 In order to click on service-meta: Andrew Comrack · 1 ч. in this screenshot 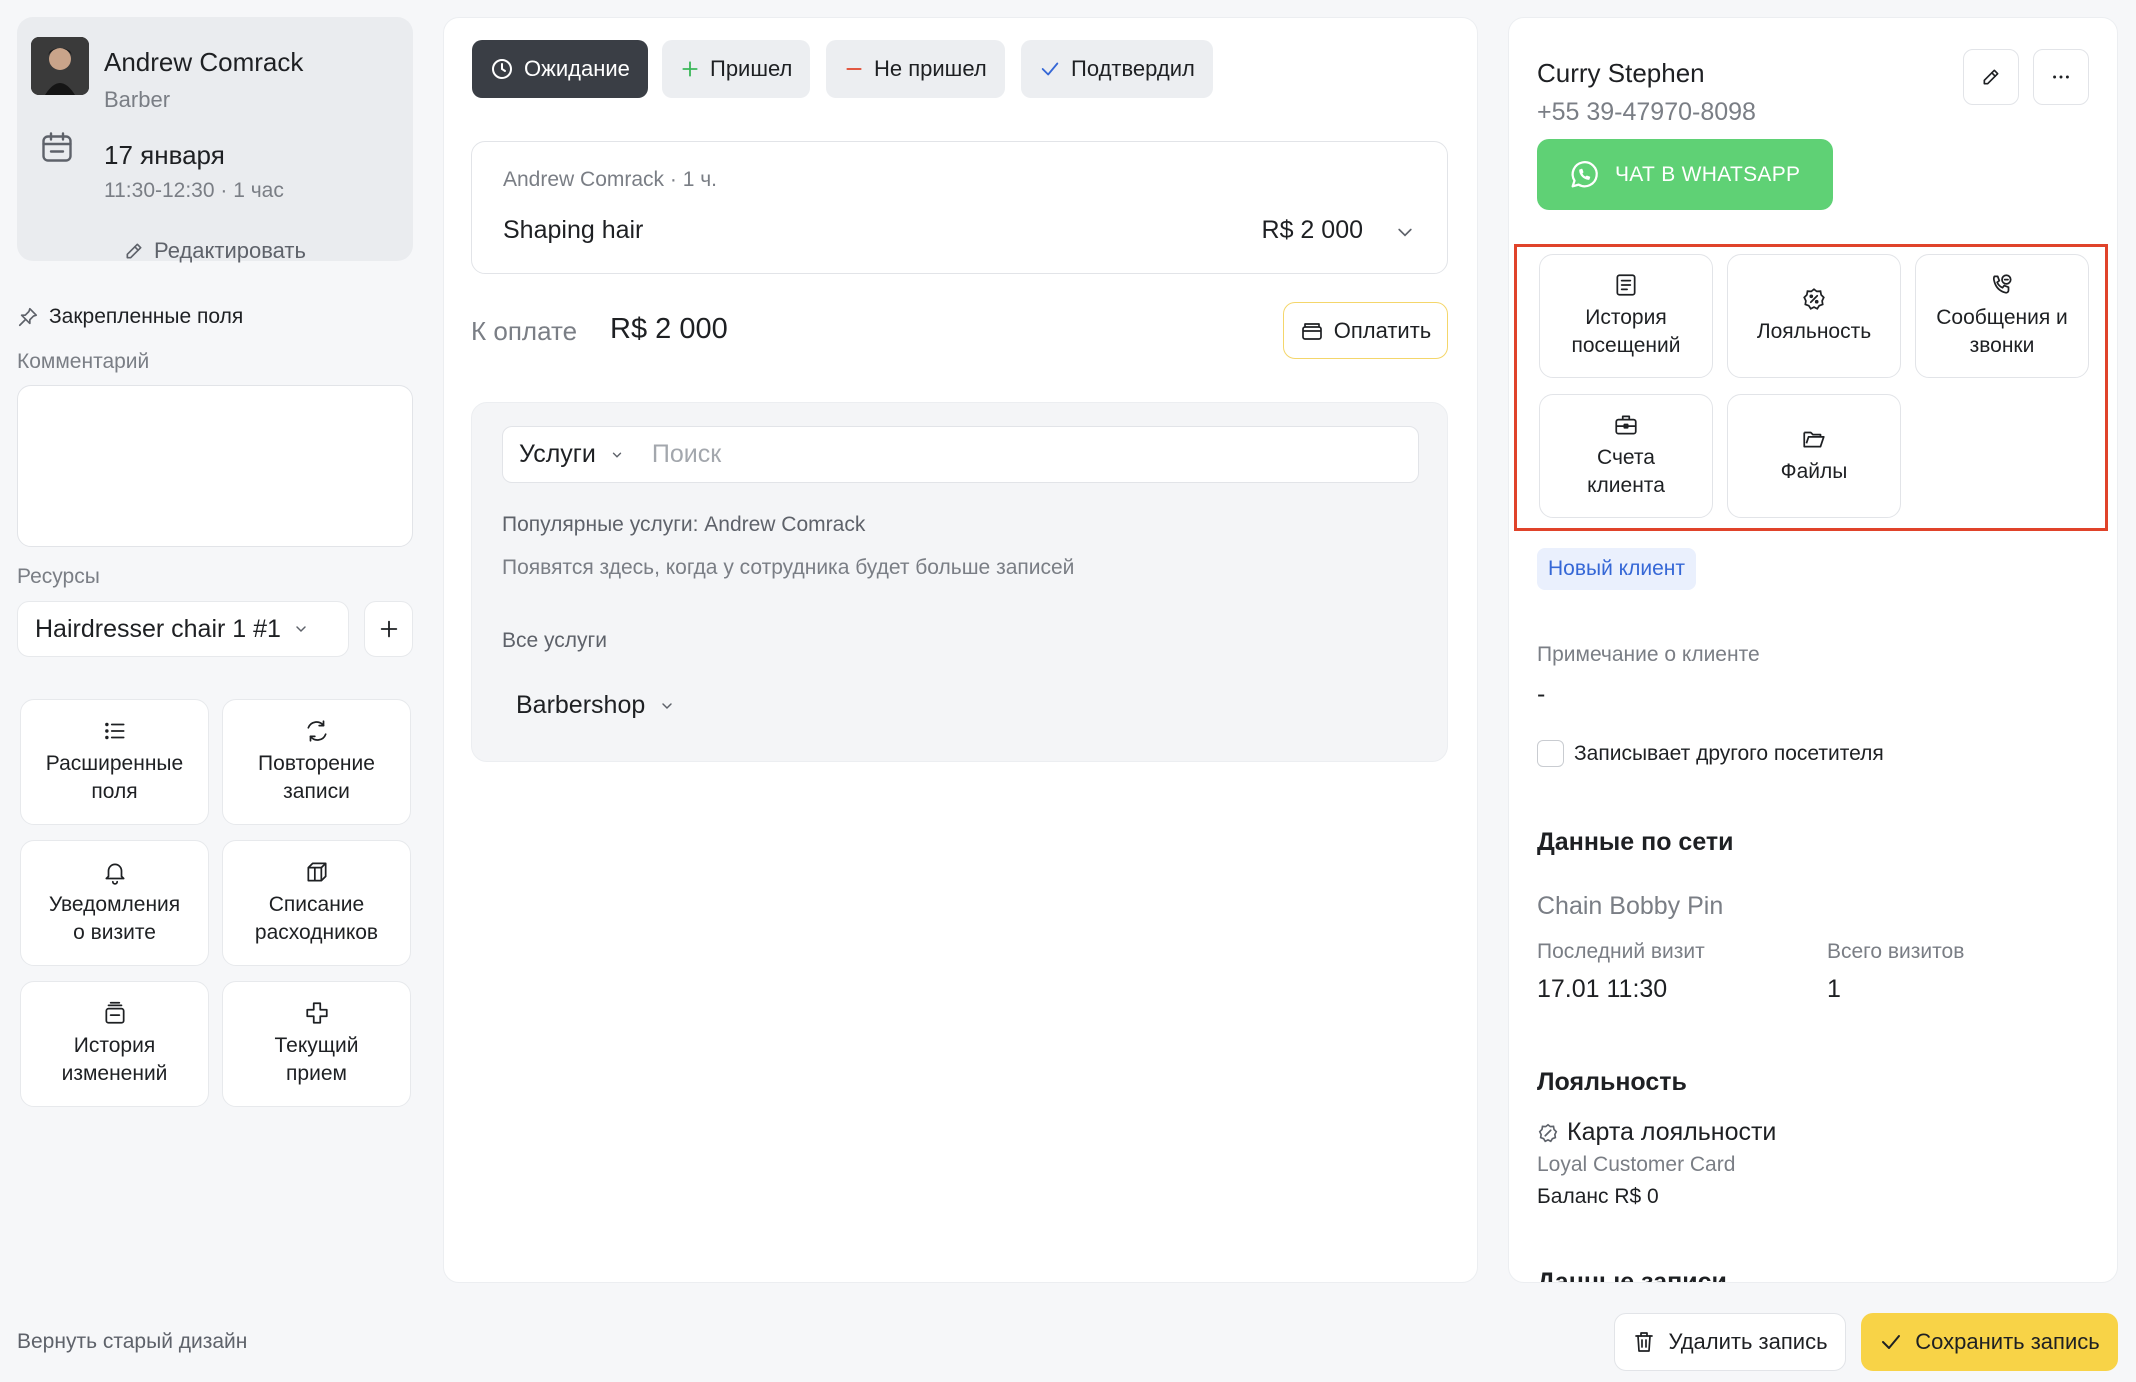, I will do `click(610, 179)`.